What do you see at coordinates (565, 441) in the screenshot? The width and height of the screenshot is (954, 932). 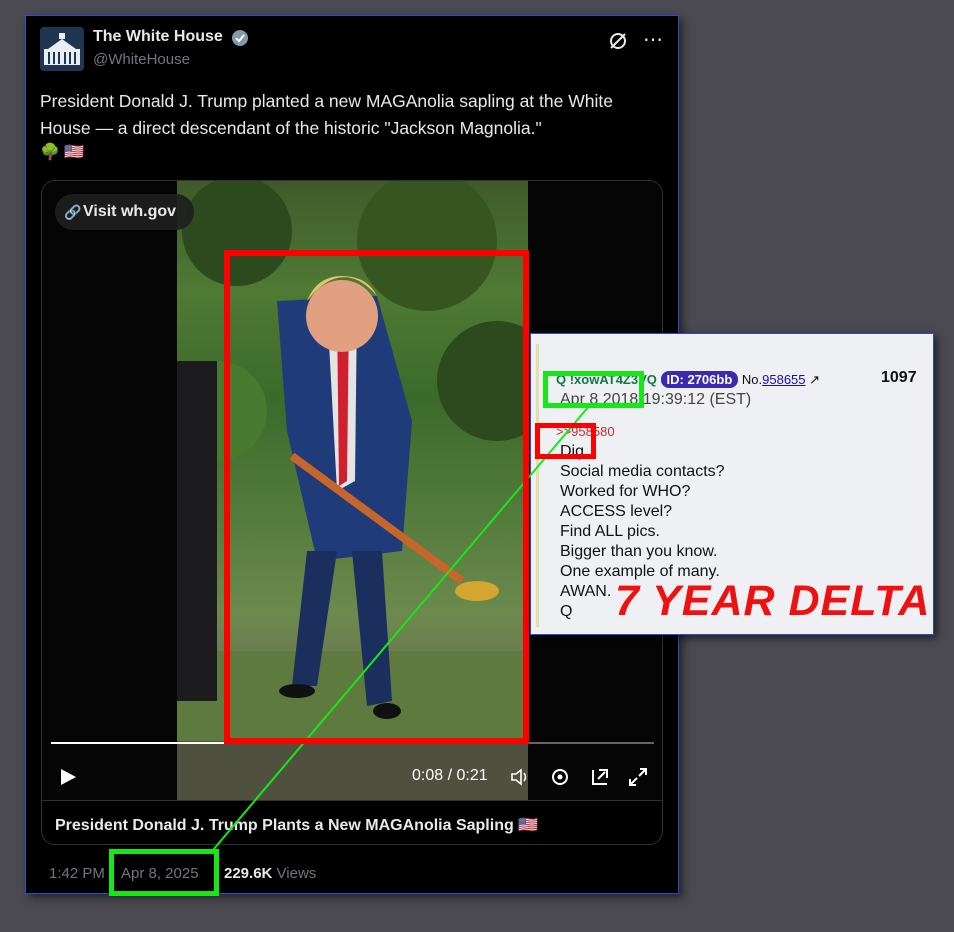 I see `highlight-box-red-dig` at bounding box center [565, 441].